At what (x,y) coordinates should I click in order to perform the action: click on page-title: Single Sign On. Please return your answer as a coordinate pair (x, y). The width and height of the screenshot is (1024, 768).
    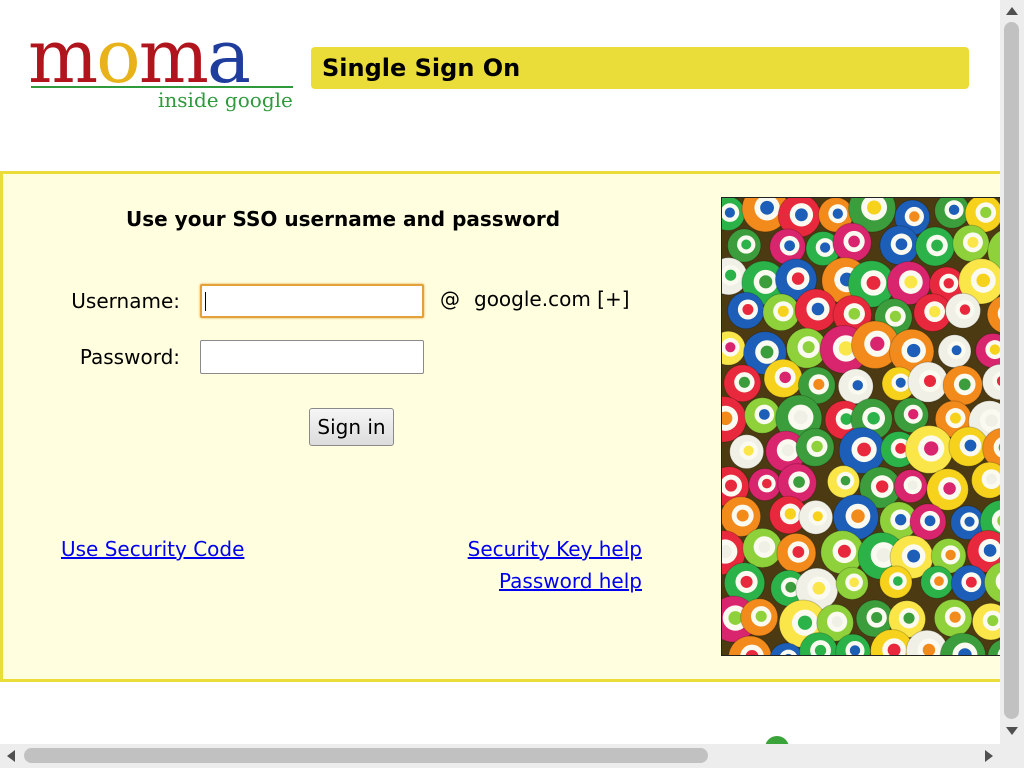
    Looking at the image, I should click on (421, 68).